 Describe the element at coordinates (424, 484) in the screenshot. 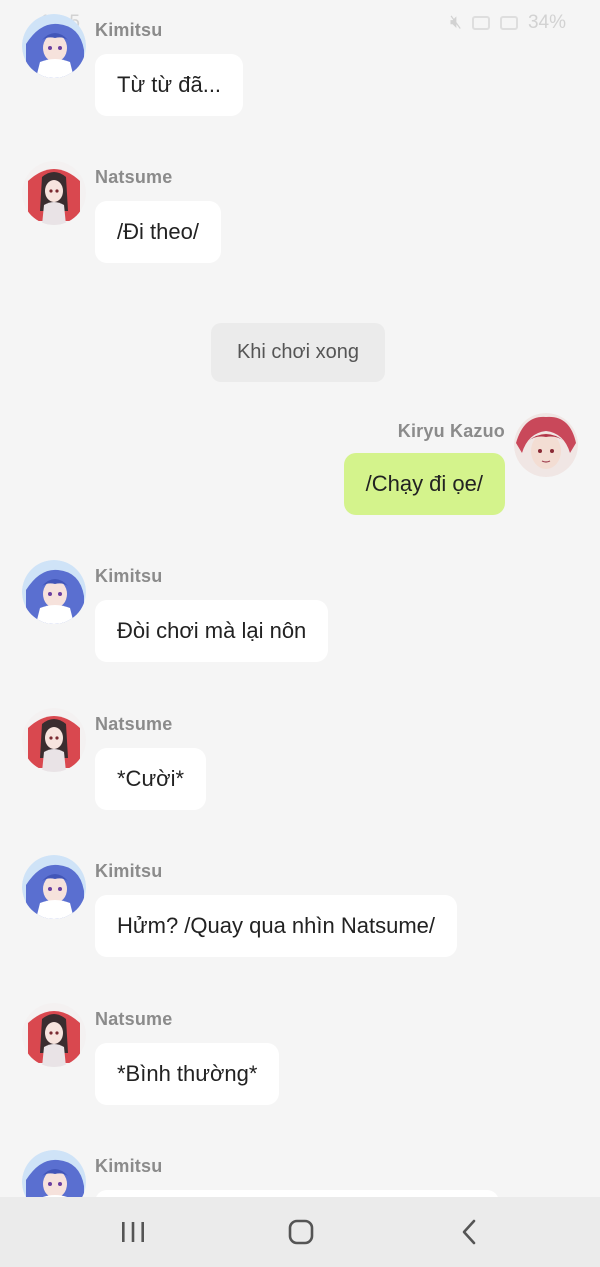

I see `message-bubble: /Chạy đi ọe/` at that location.